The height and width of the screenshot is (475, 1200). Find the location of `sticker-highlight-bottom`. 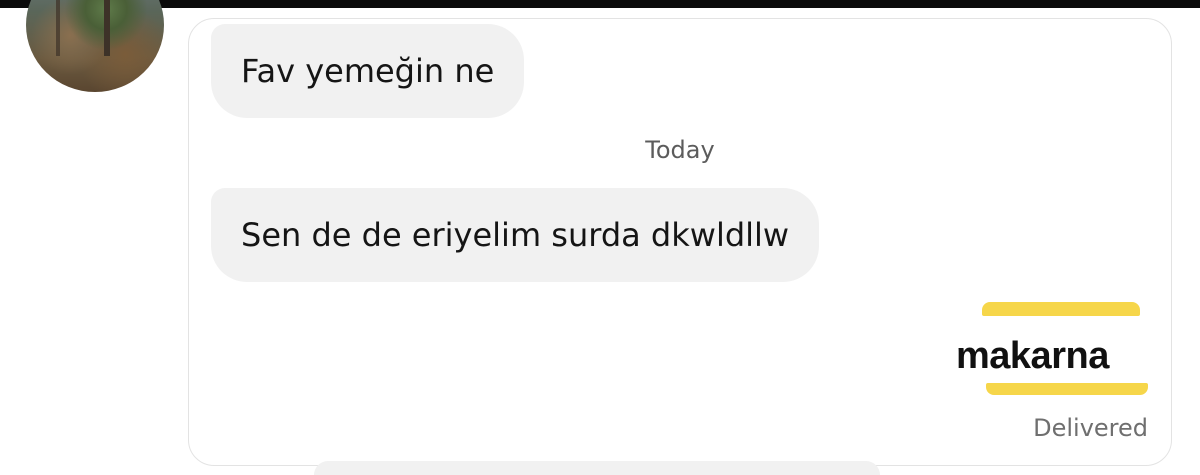

sticker-highlight-bottom is located at coordinates (1067, 389).